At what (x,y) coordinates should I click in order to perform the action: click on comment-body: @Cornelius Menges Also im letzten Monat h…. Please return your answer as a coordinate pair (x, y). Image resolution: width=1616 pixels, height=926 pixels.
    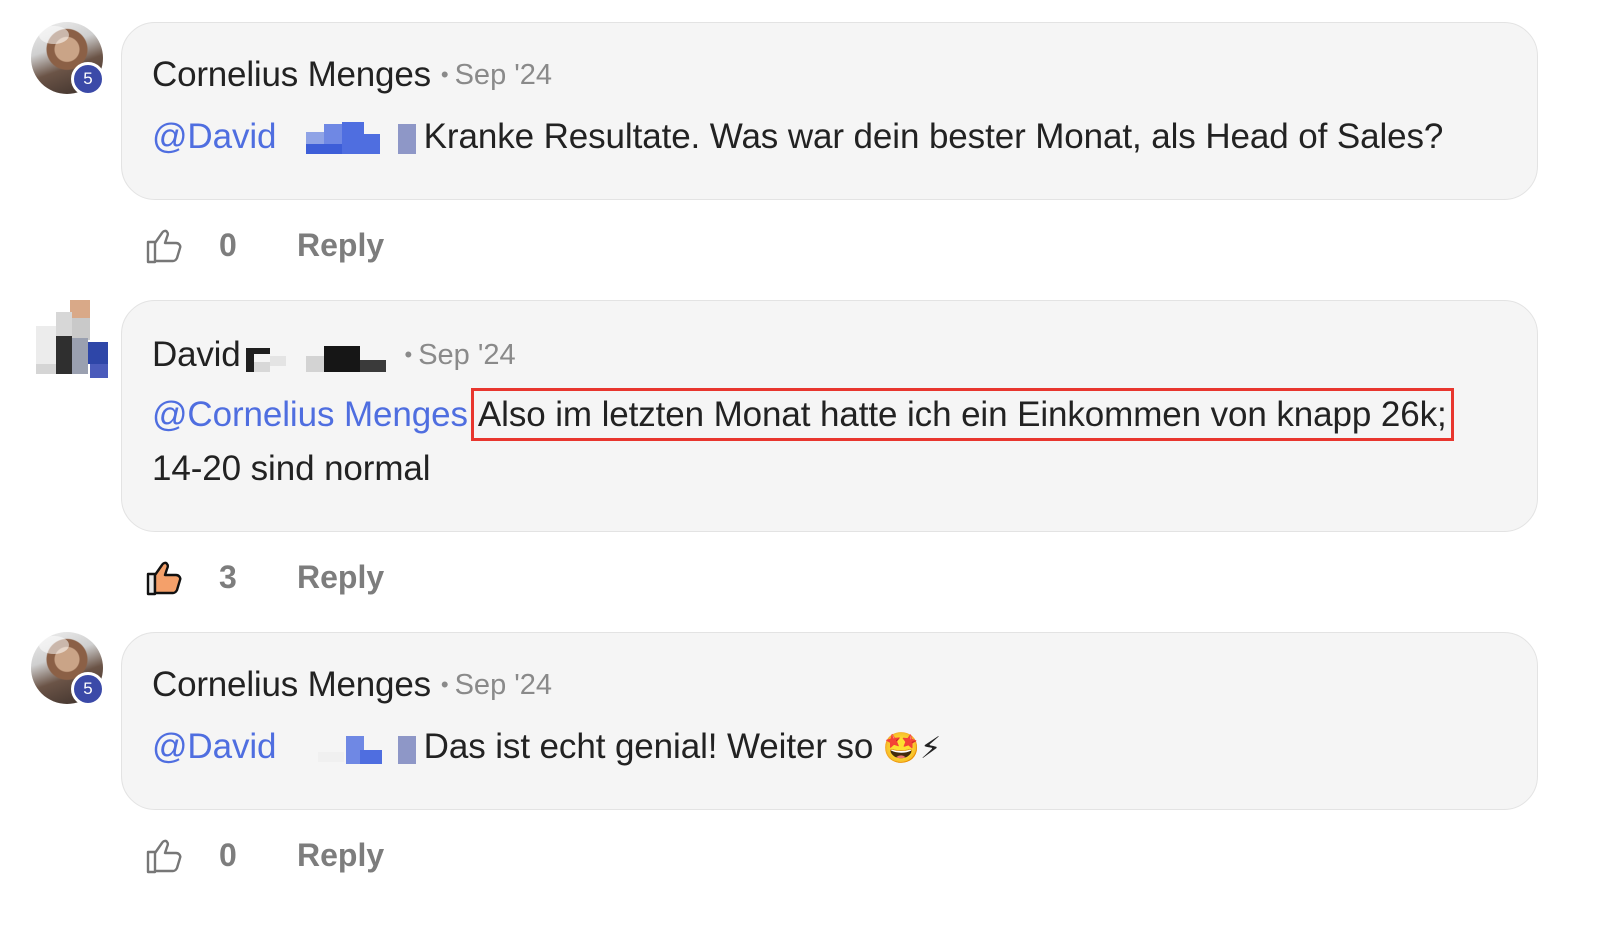
    Looking at the image, I should click on (803, 414).